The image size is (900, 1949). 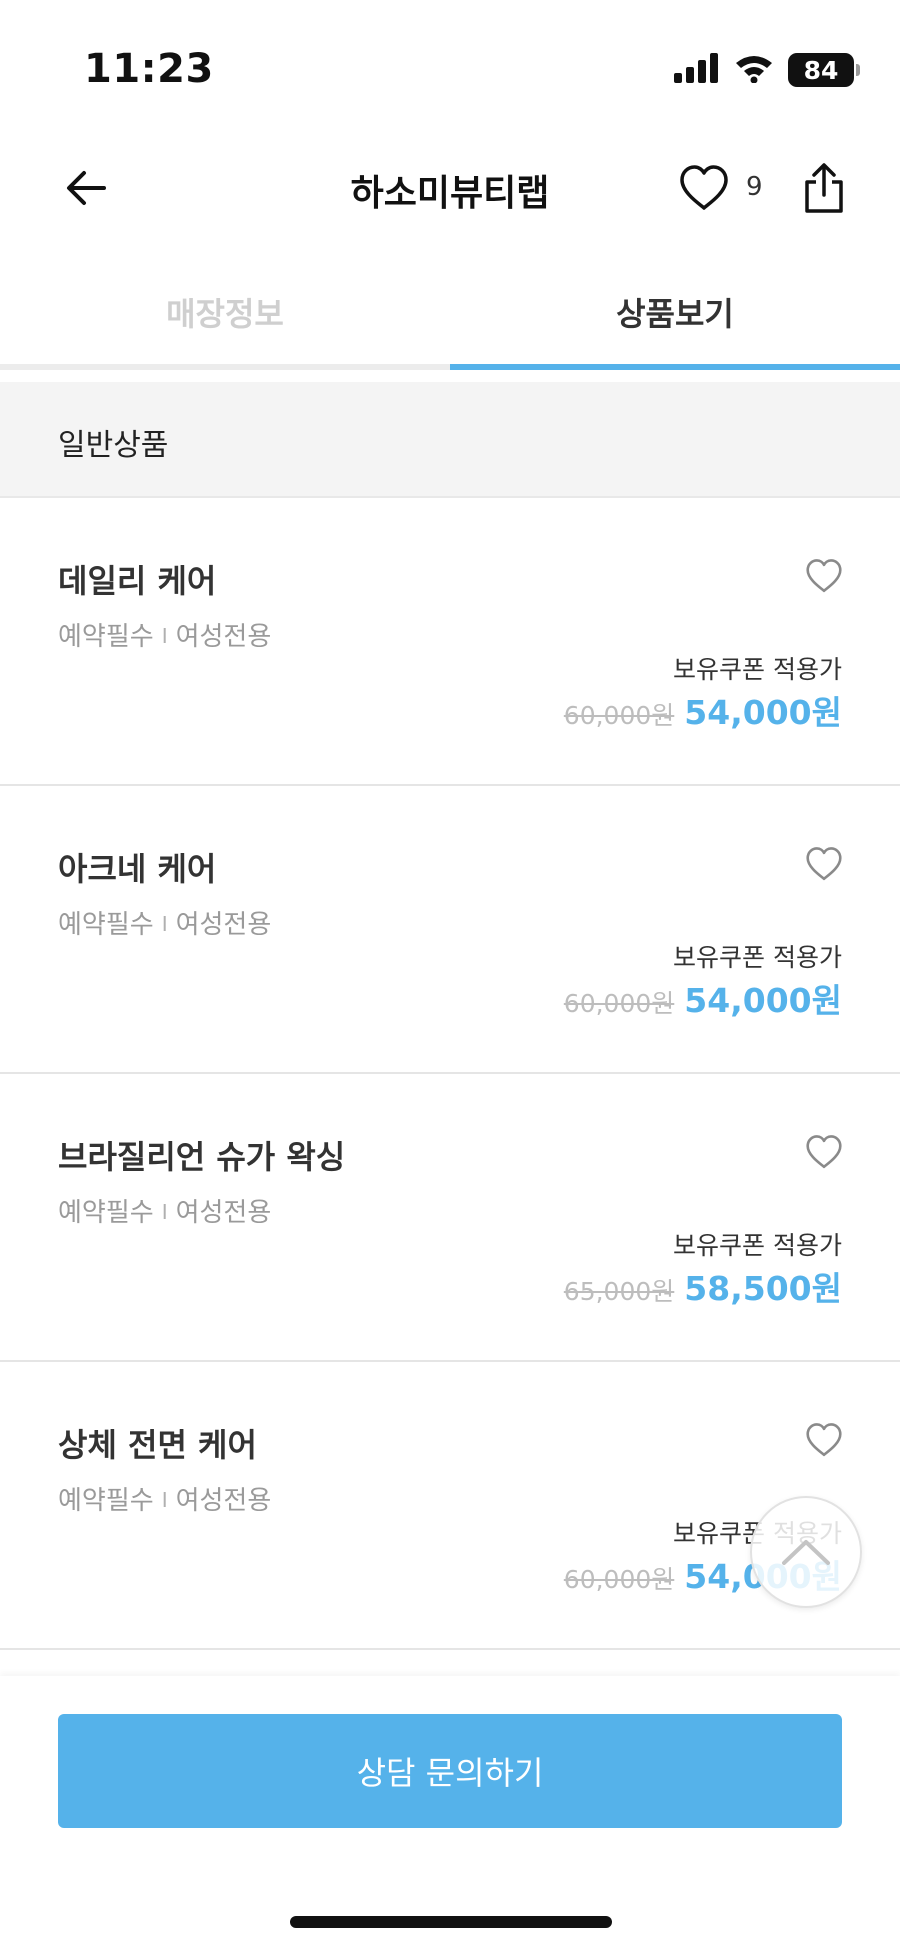 I want to click on heart-icon, so click(x=704, y=187).